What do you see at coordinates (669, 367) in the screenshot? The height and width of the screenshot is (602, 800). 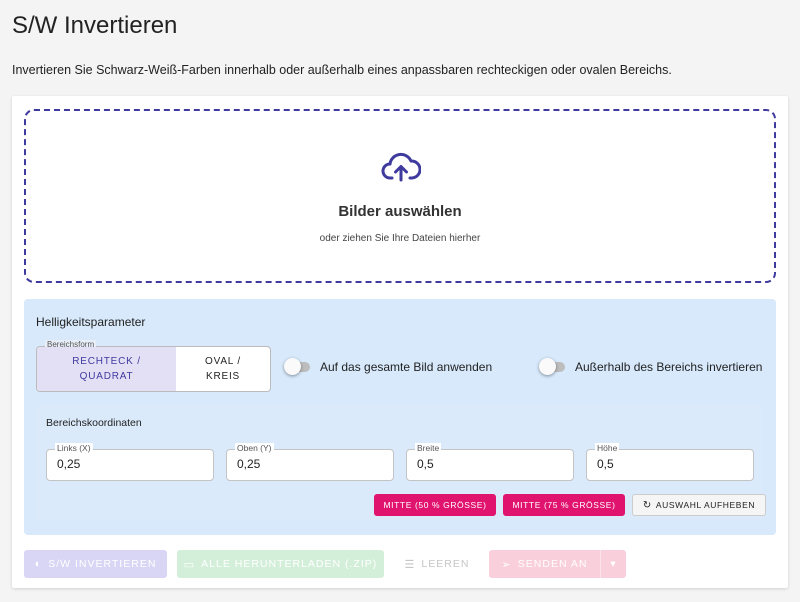 I see `invert-outside-label: Außerhalb des Bereichs invertieren` at bounding box center [669, 367].